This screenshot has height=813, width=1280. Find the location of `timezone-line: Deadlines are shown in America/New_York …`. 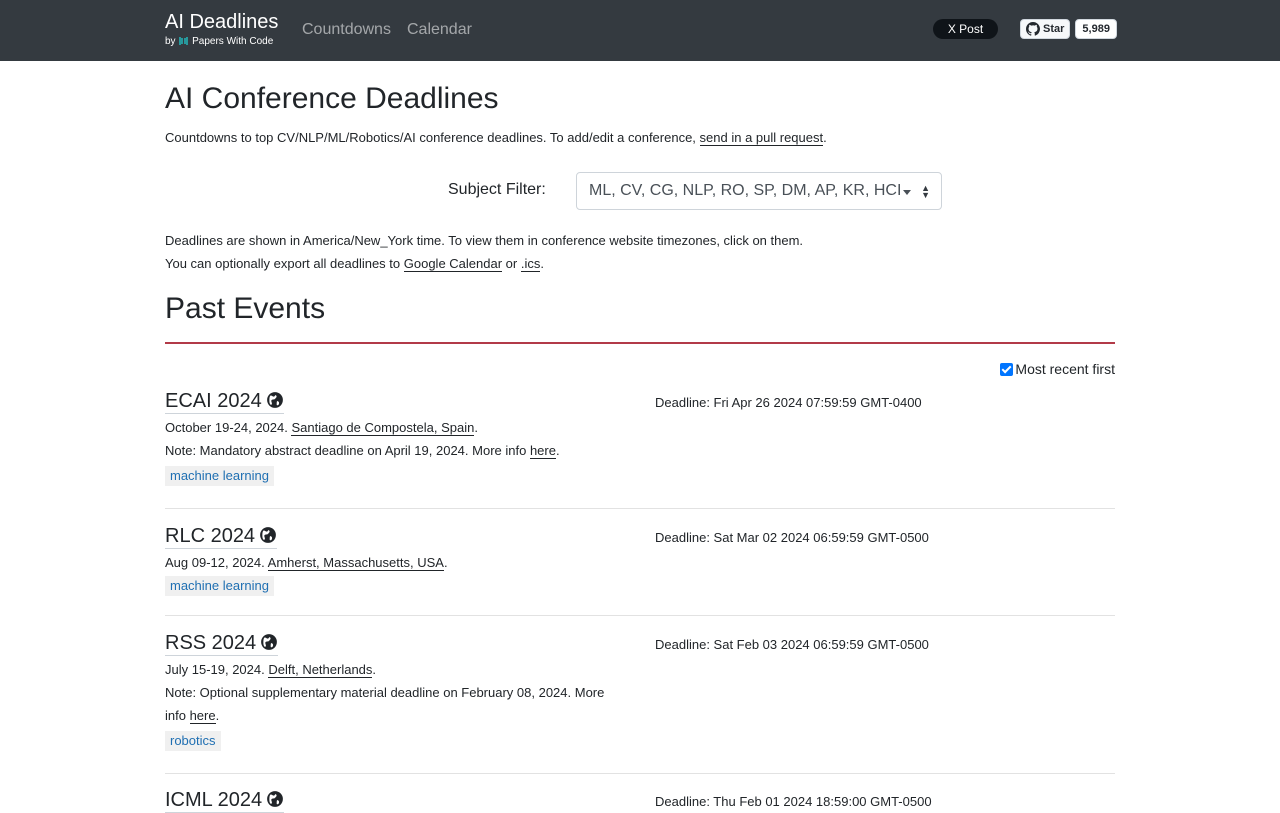

timezone-line: Deadlines are shown in America/New_York … is located at coordinates (484, 240).